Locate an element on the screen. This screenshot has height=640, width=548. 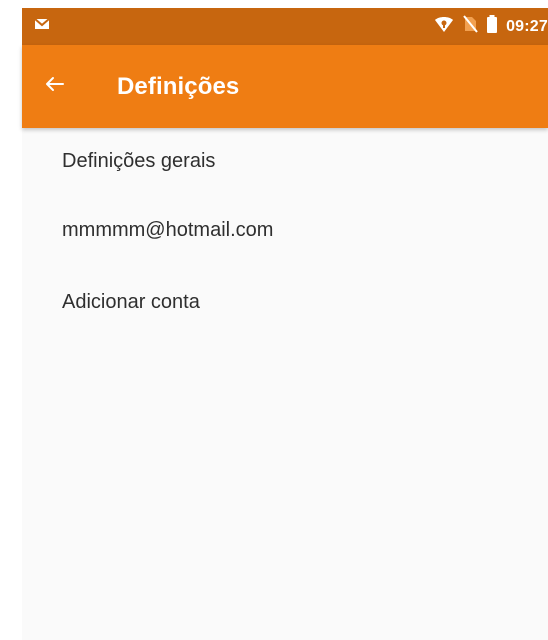
general-settings-label: Definições gerais is located at coordinates (139, 161).